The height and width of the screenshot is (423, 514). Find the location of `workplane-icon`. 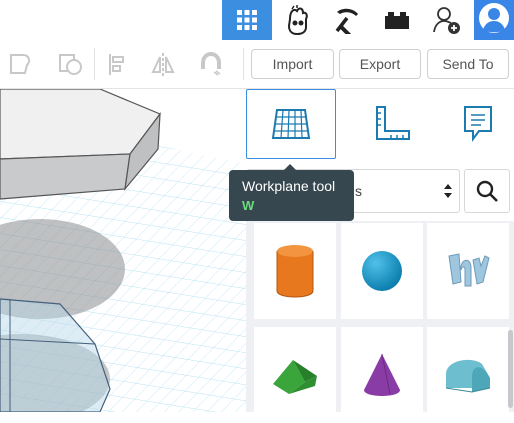

workplane-icon is located at coordinates (291, 124).